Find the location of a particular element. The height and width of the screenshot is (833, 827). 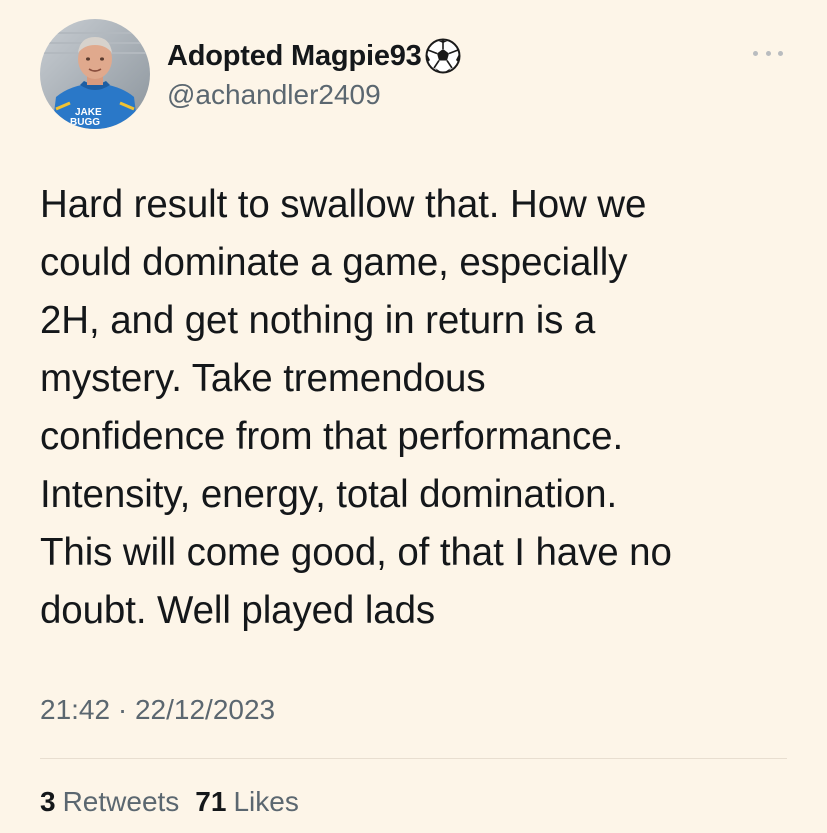

tweet-stats: 3 Retweets 71 Likes is located at coordinates (169, 802).